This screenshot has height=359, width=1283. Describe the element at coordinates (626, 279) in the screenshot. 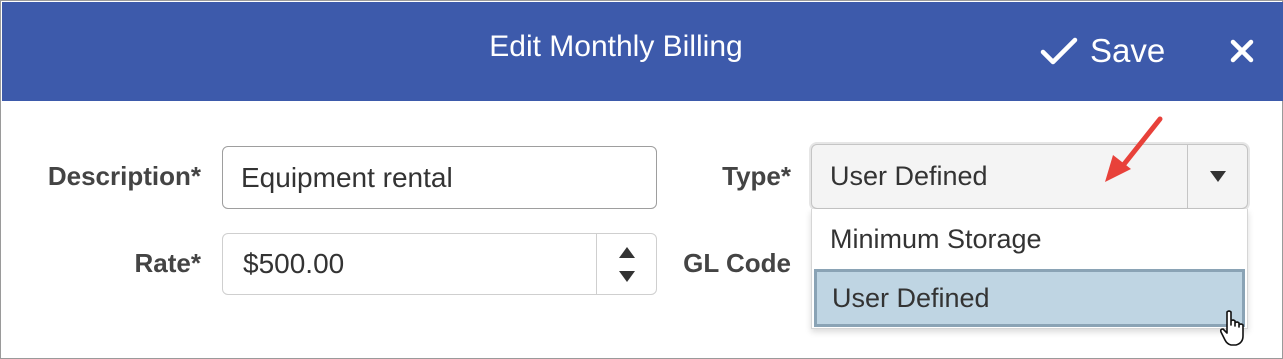

I see `spinner-down-icon` at that location.